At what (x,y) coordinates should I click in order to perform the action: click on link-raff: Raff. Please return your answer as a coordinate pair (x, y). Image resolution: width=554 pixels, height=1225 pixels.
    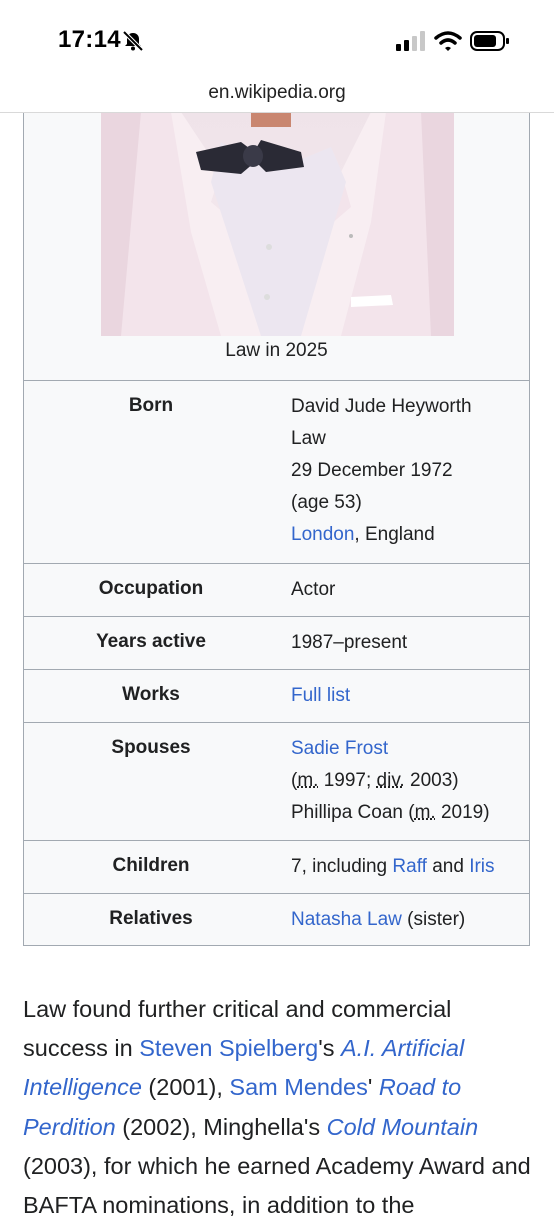
    Looking at the image, I should click on (409, 866).